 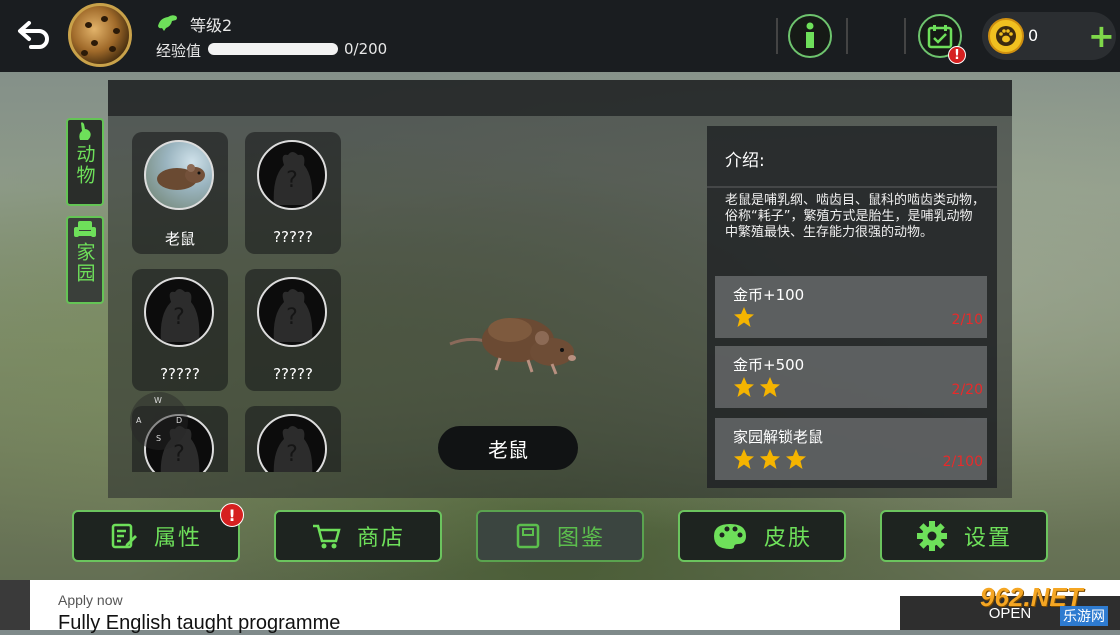 I want to click on reward-title: 金币+500, so click(x=769, y=365).